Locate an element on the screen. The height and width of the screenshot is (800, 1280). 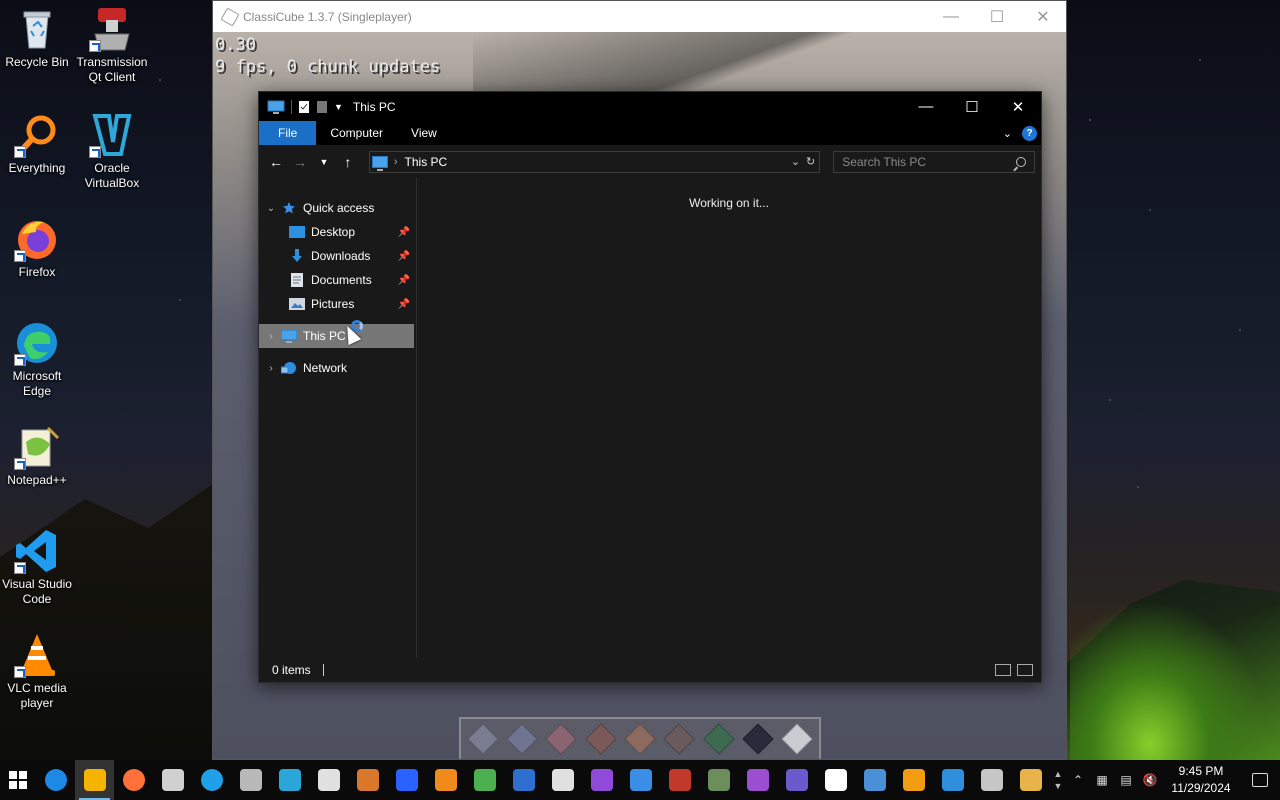
chevron-up-icon: ⌃ is located at coordinates (1078, 780).